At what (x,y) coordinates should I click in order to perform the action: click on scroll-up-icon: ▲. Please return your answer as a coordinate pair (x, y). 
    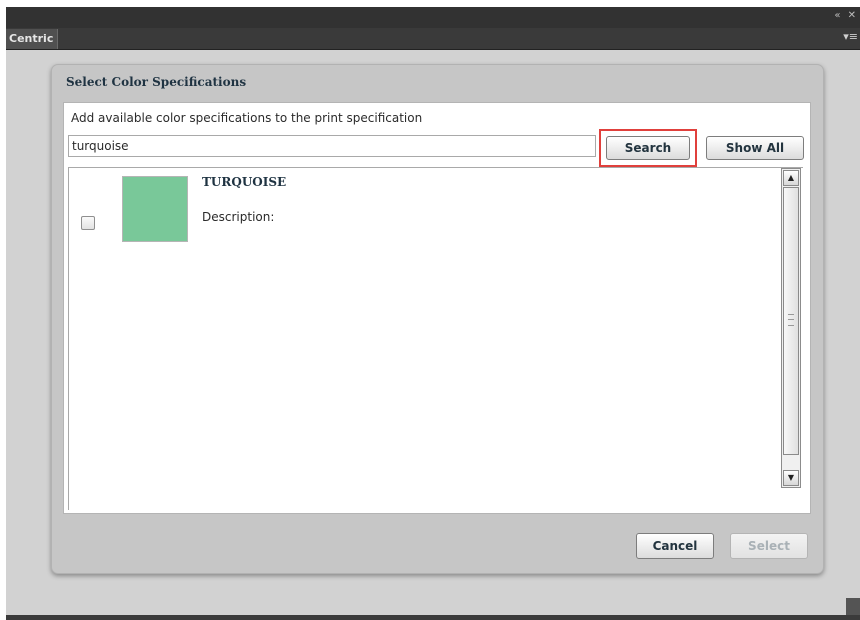
    Looking at the image, I should click on (791, 178).